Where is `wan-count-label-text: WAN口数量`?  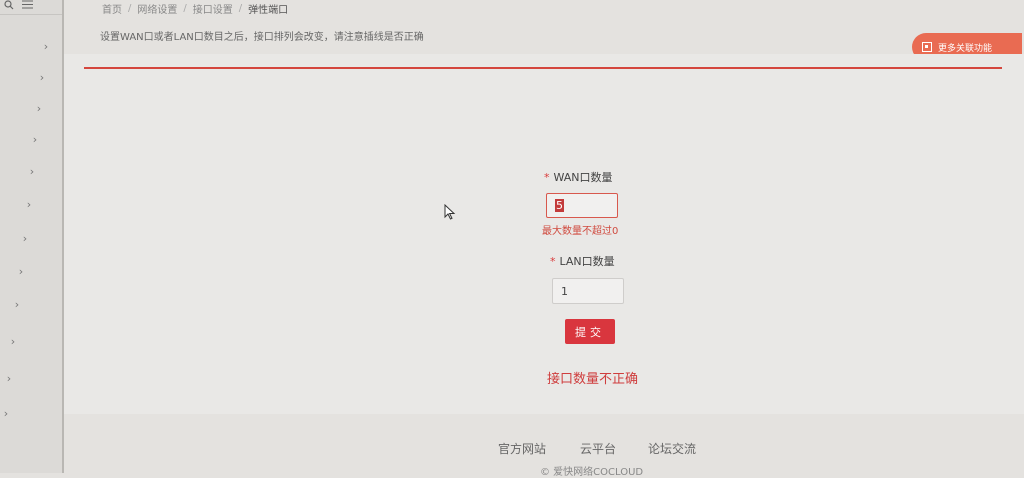 wan-count-label-text: WAN口数量 is located at coordinates (583, 177).